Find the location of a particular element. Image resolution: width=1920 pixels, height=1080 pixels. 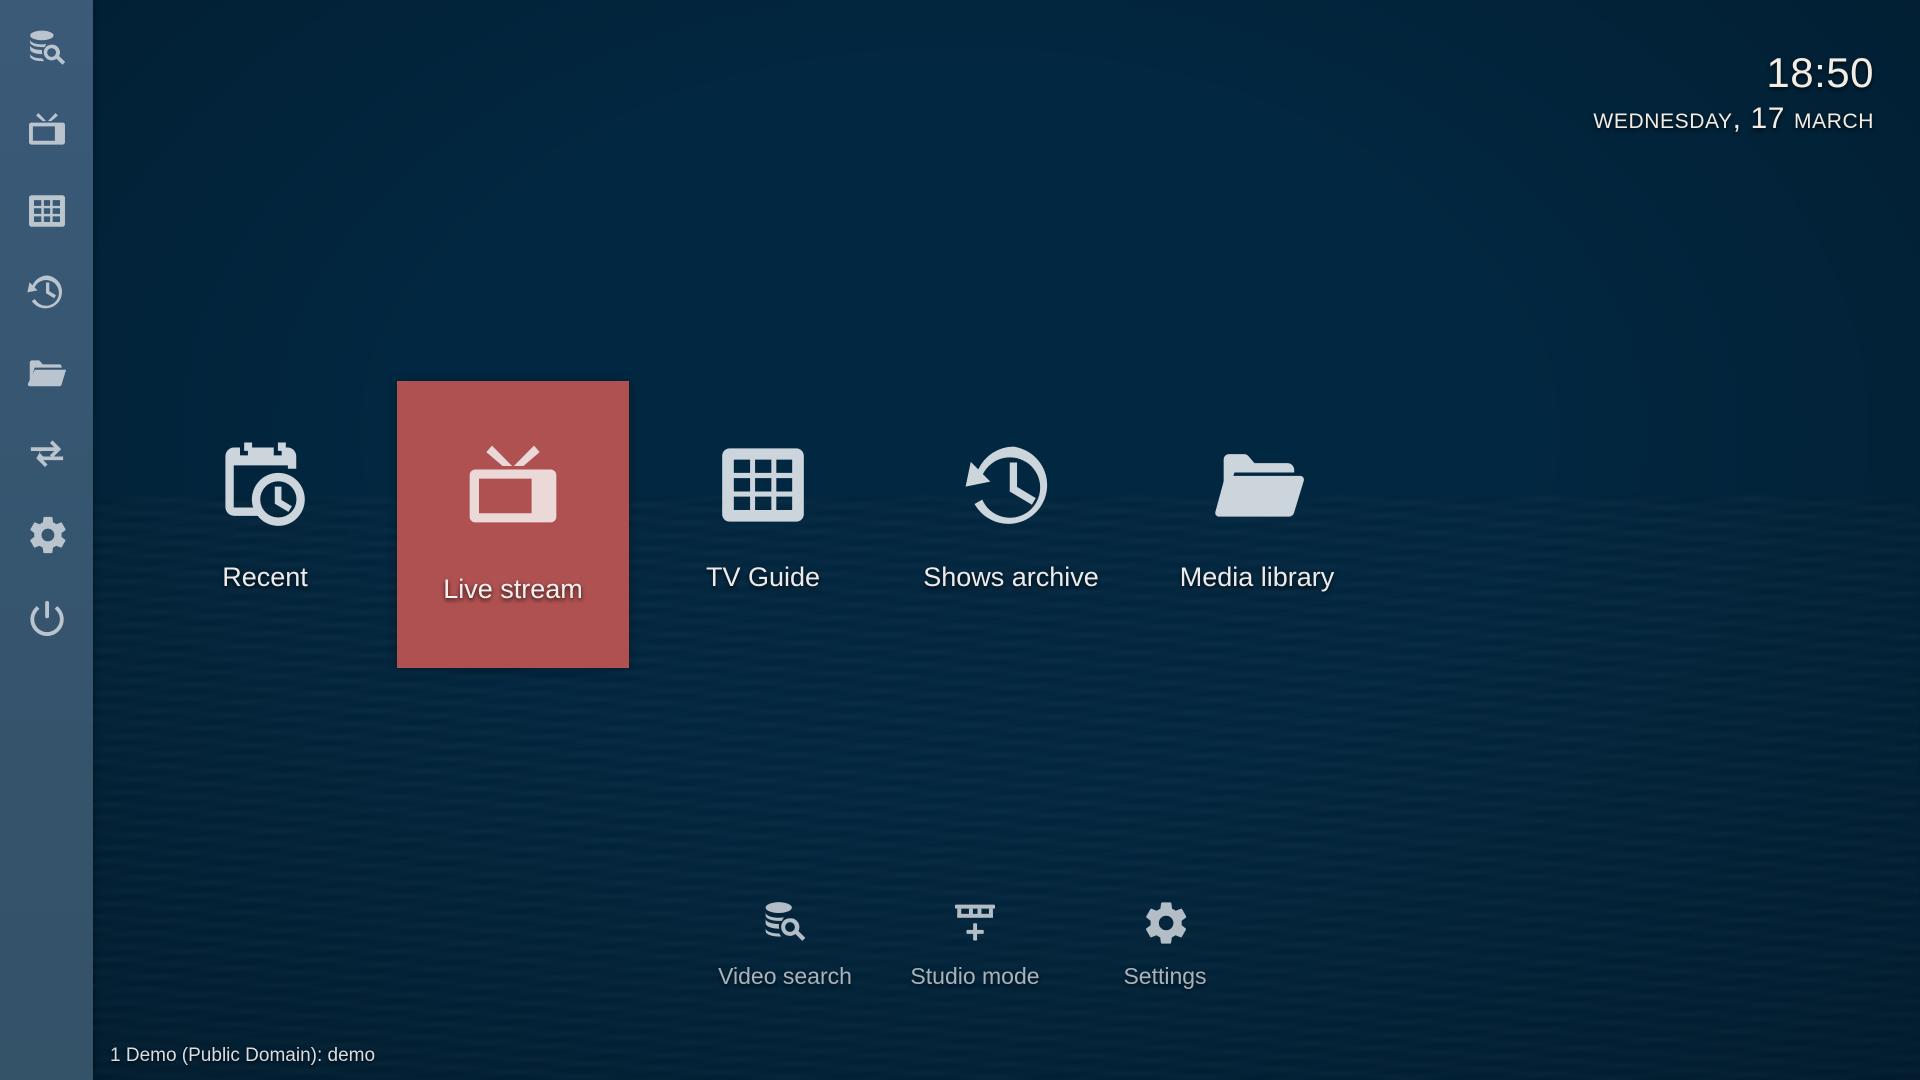

secondary-menu-item-video-search: Video search is located at coordinates (785, 942).